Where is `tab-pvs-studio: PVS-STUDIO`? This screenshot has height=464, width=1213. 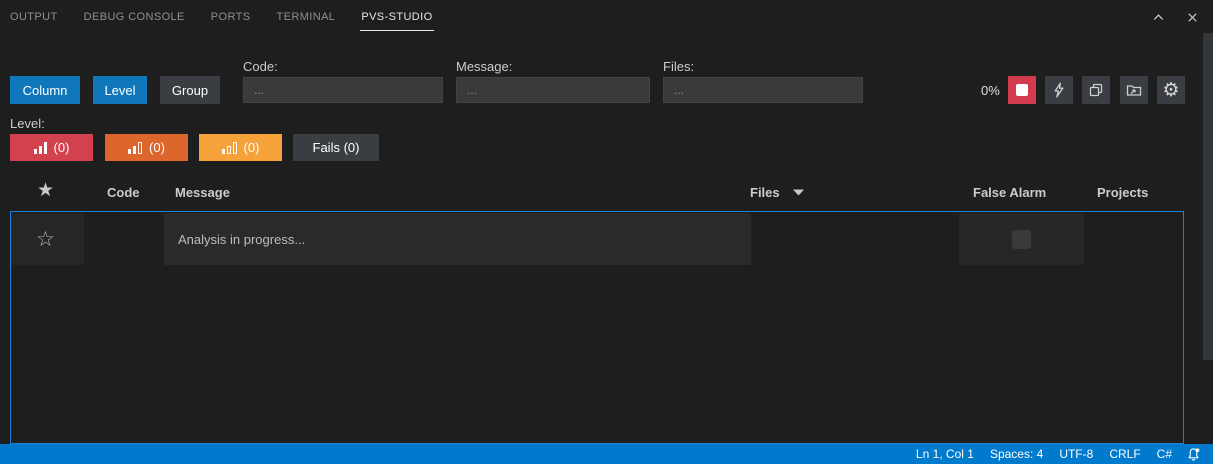 tab-pvs-studio: PVS-STUDIO is located at coordinates (397, 15).